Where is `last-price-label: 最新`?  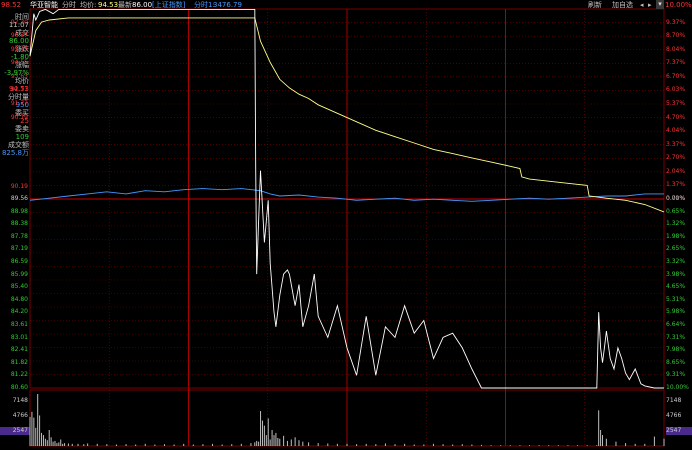 last-price-label: 最新 is located at coordinates (125, 5).